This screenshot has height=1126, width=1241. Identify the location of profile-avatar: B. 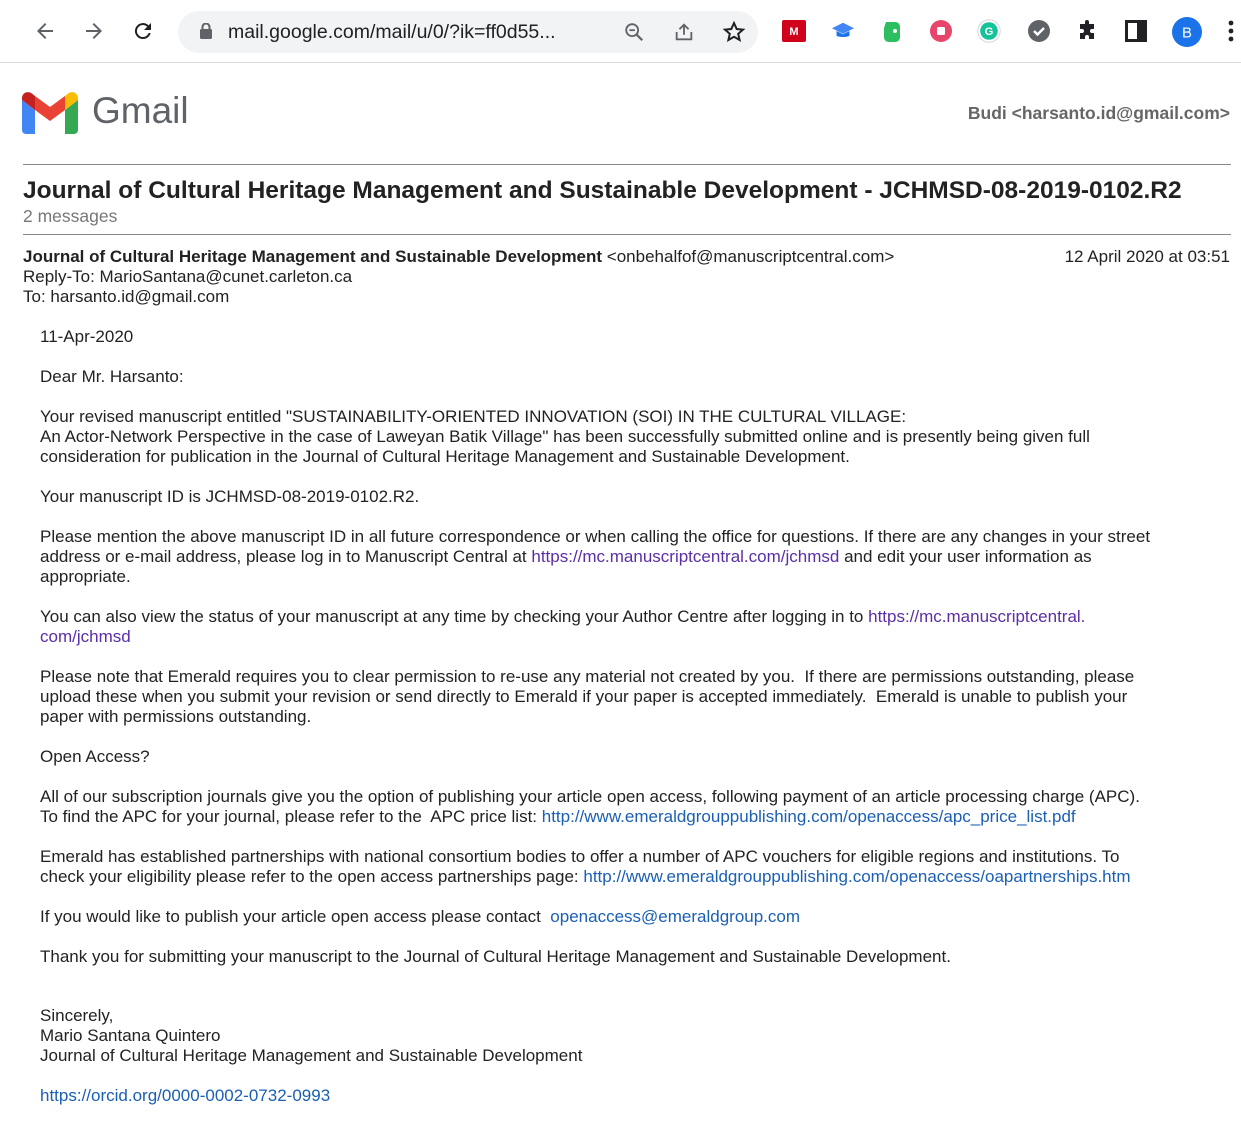
(1187, 32).